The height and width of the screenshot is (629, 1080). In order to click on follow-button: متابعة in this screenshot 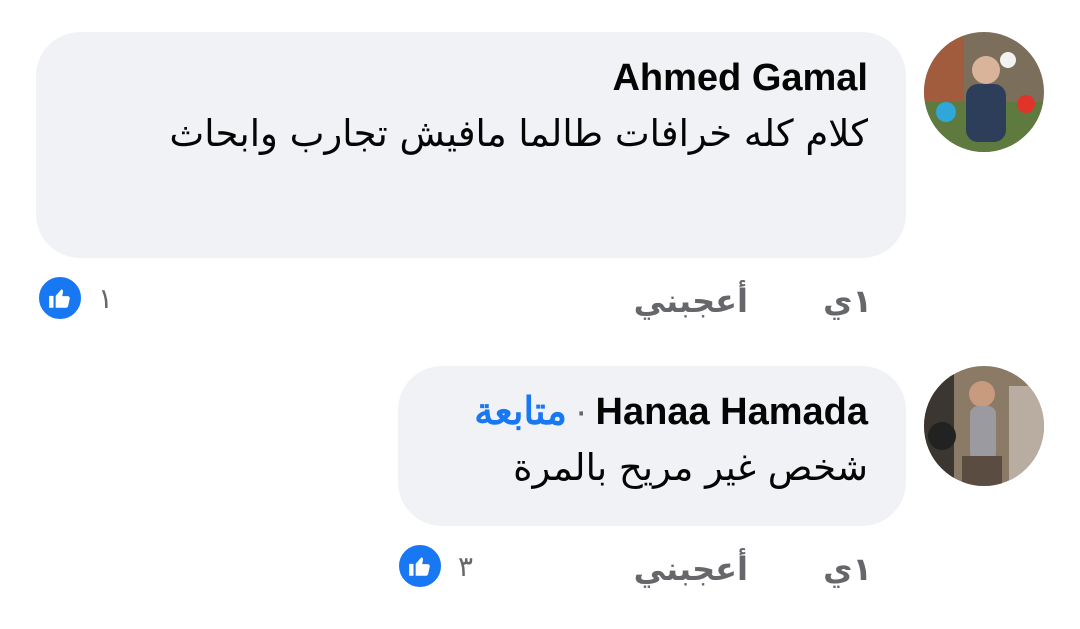, I will do `click(520, 412)`.